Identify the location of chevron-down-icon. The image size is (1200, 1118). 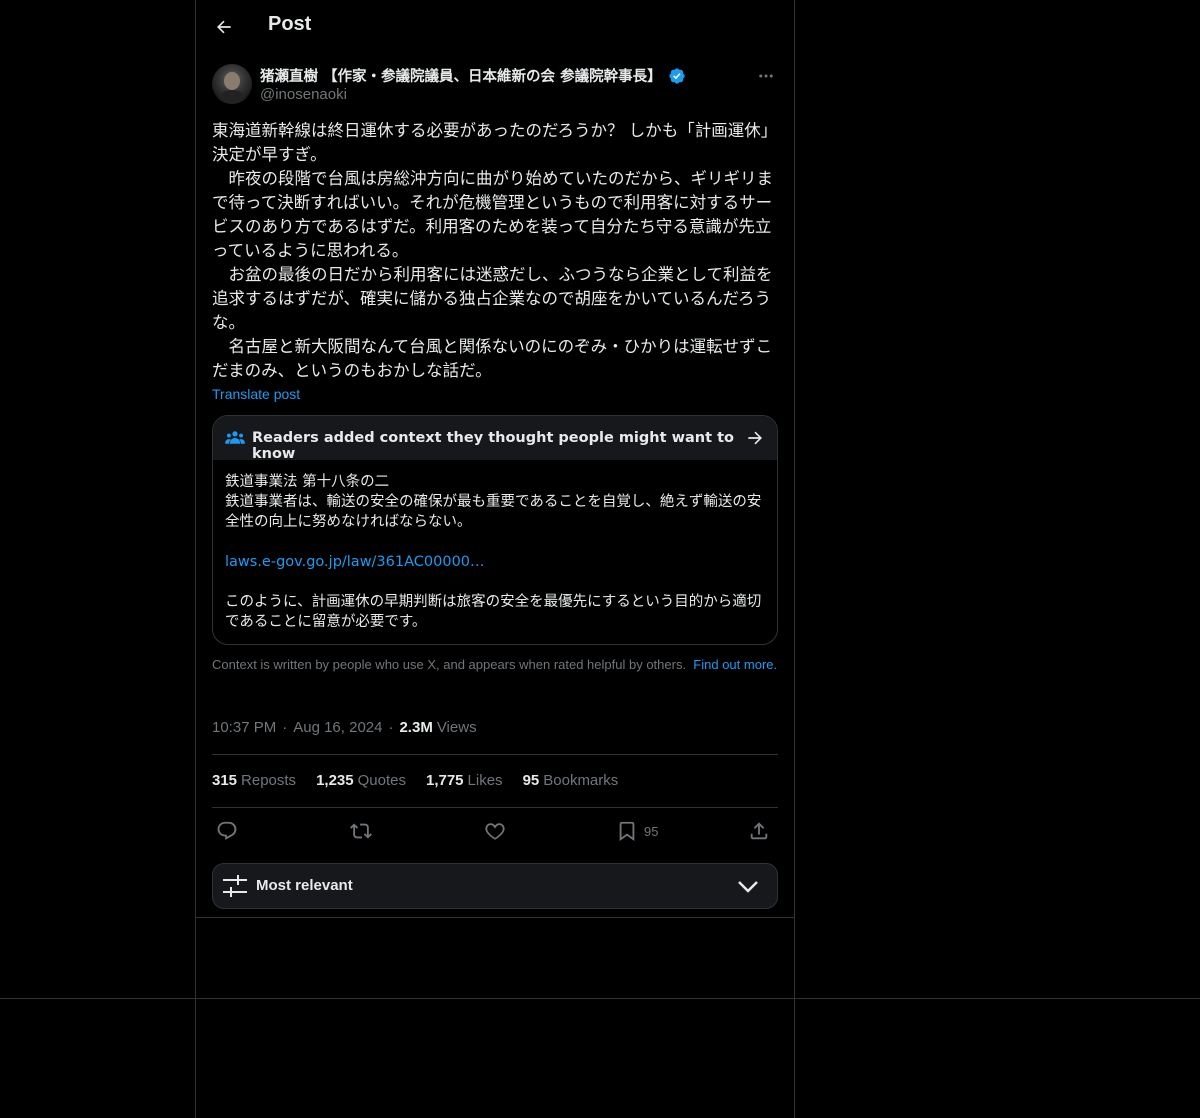
(748, 887).